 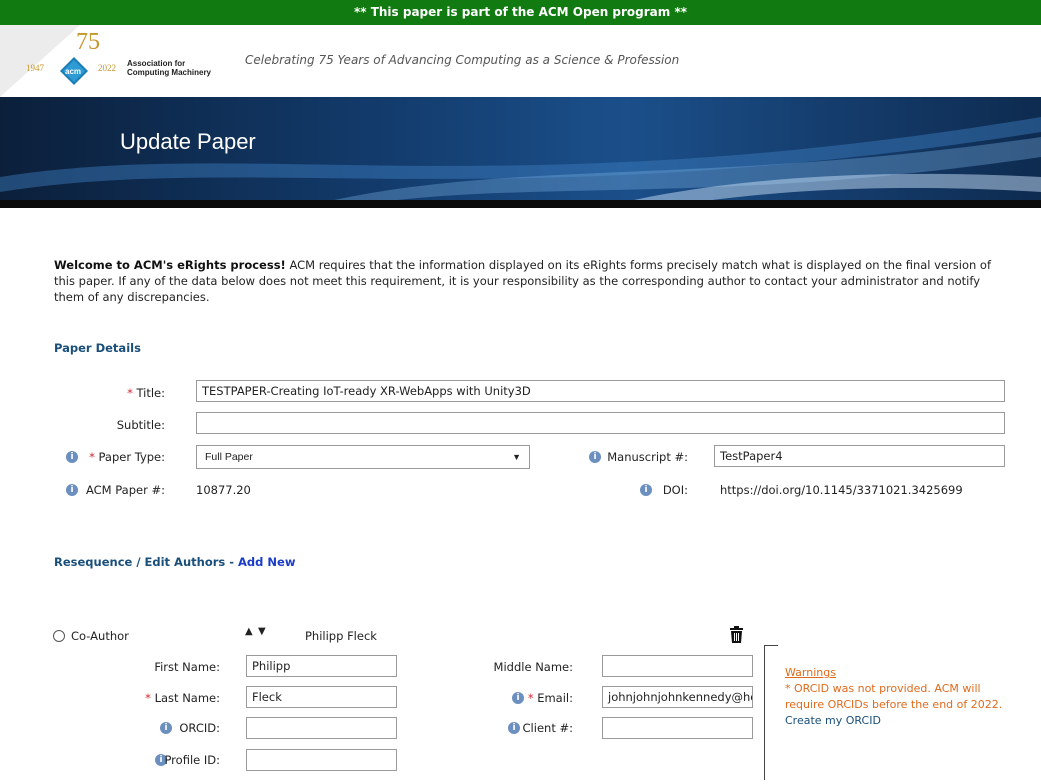 What do you see at coordinates (516, 698) in the screenshot?
I see `email-label: * Email:` at bounding box center [516, 698].